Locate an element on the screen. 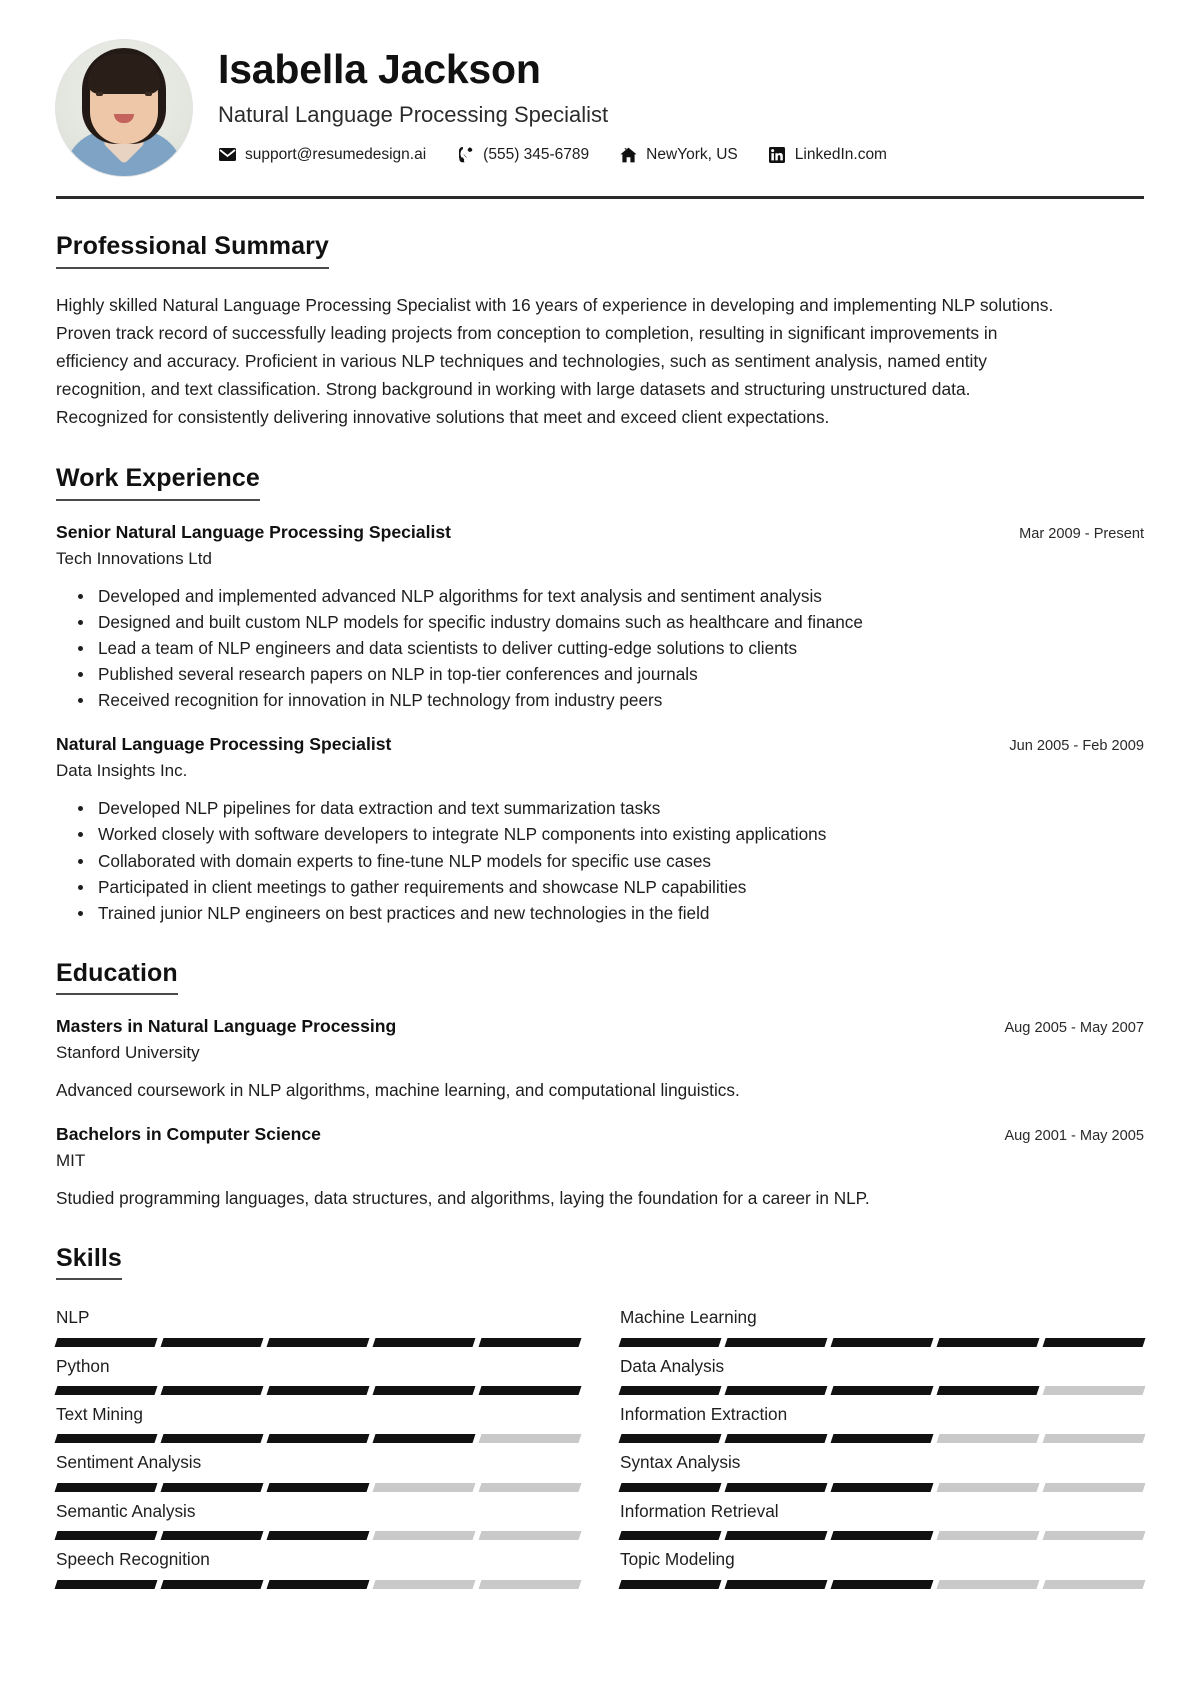  work-entry-company: Data Insights Inc. is located at coordinates (122, 771).